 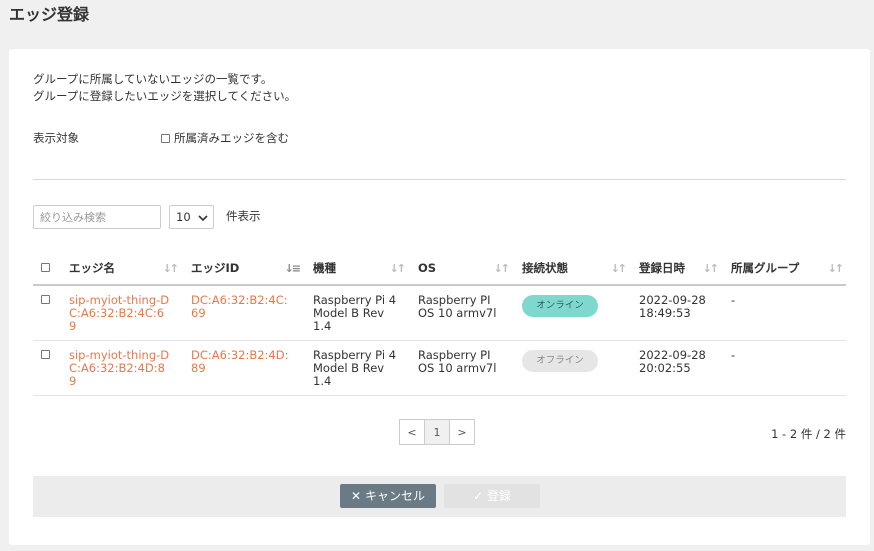 I want to click on next-page-button: >, so click(x=462, y=432).